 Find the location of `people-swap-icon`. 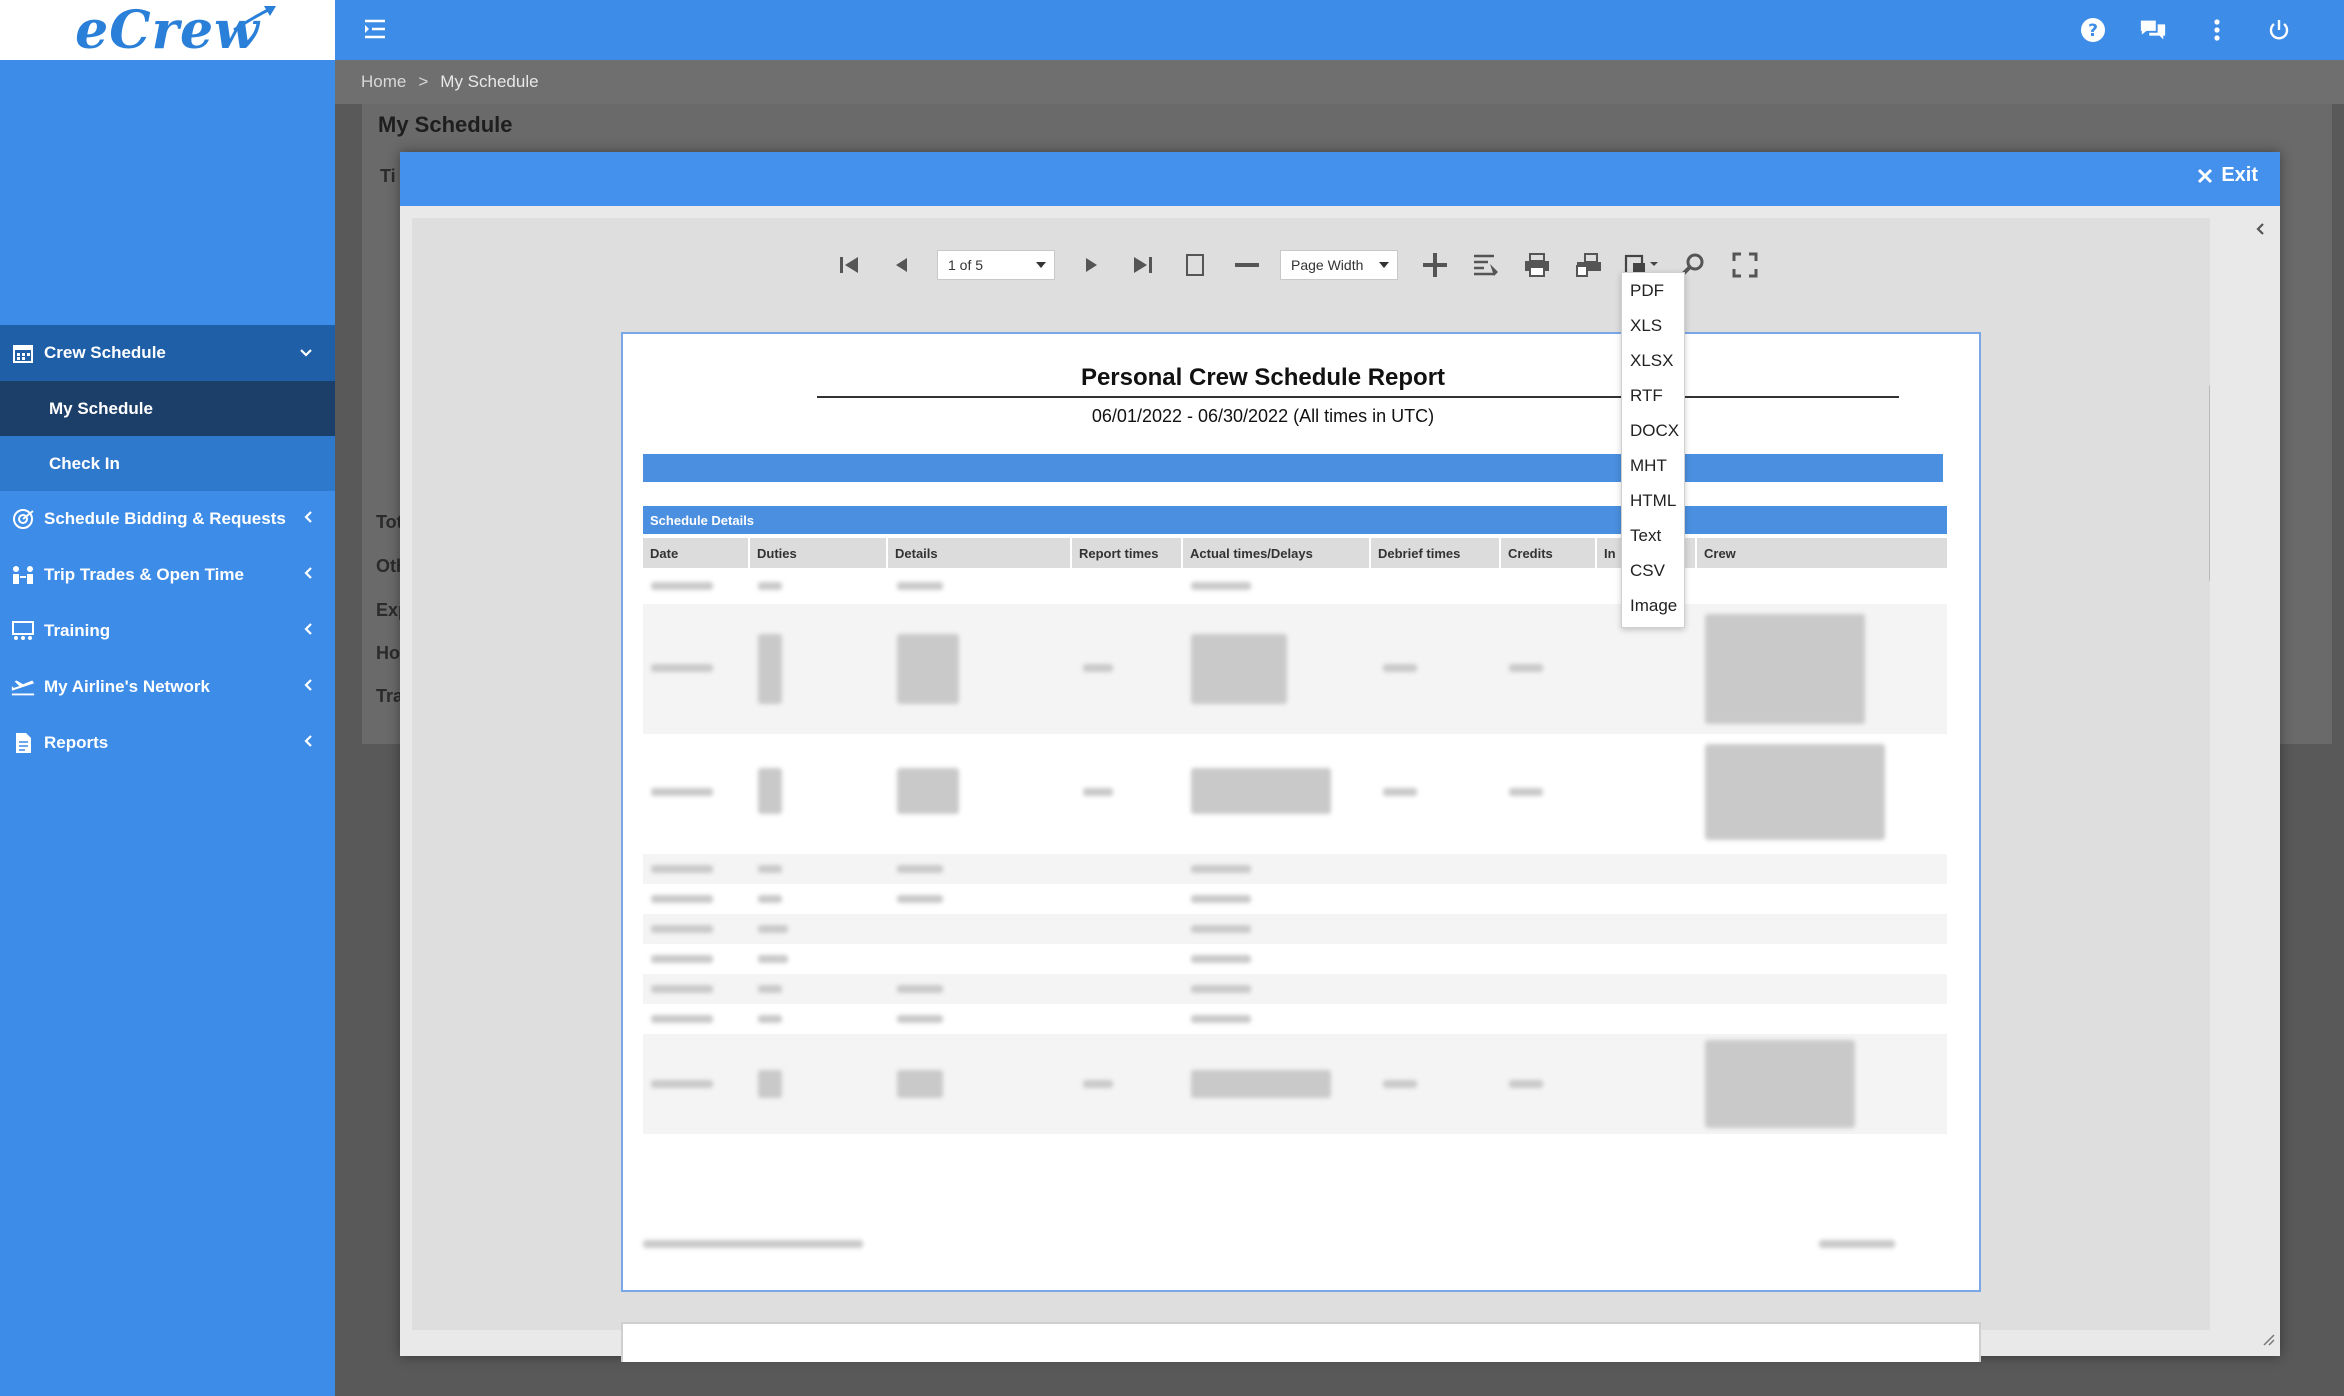

people-swap-icon is located at coordinates (23, 575).